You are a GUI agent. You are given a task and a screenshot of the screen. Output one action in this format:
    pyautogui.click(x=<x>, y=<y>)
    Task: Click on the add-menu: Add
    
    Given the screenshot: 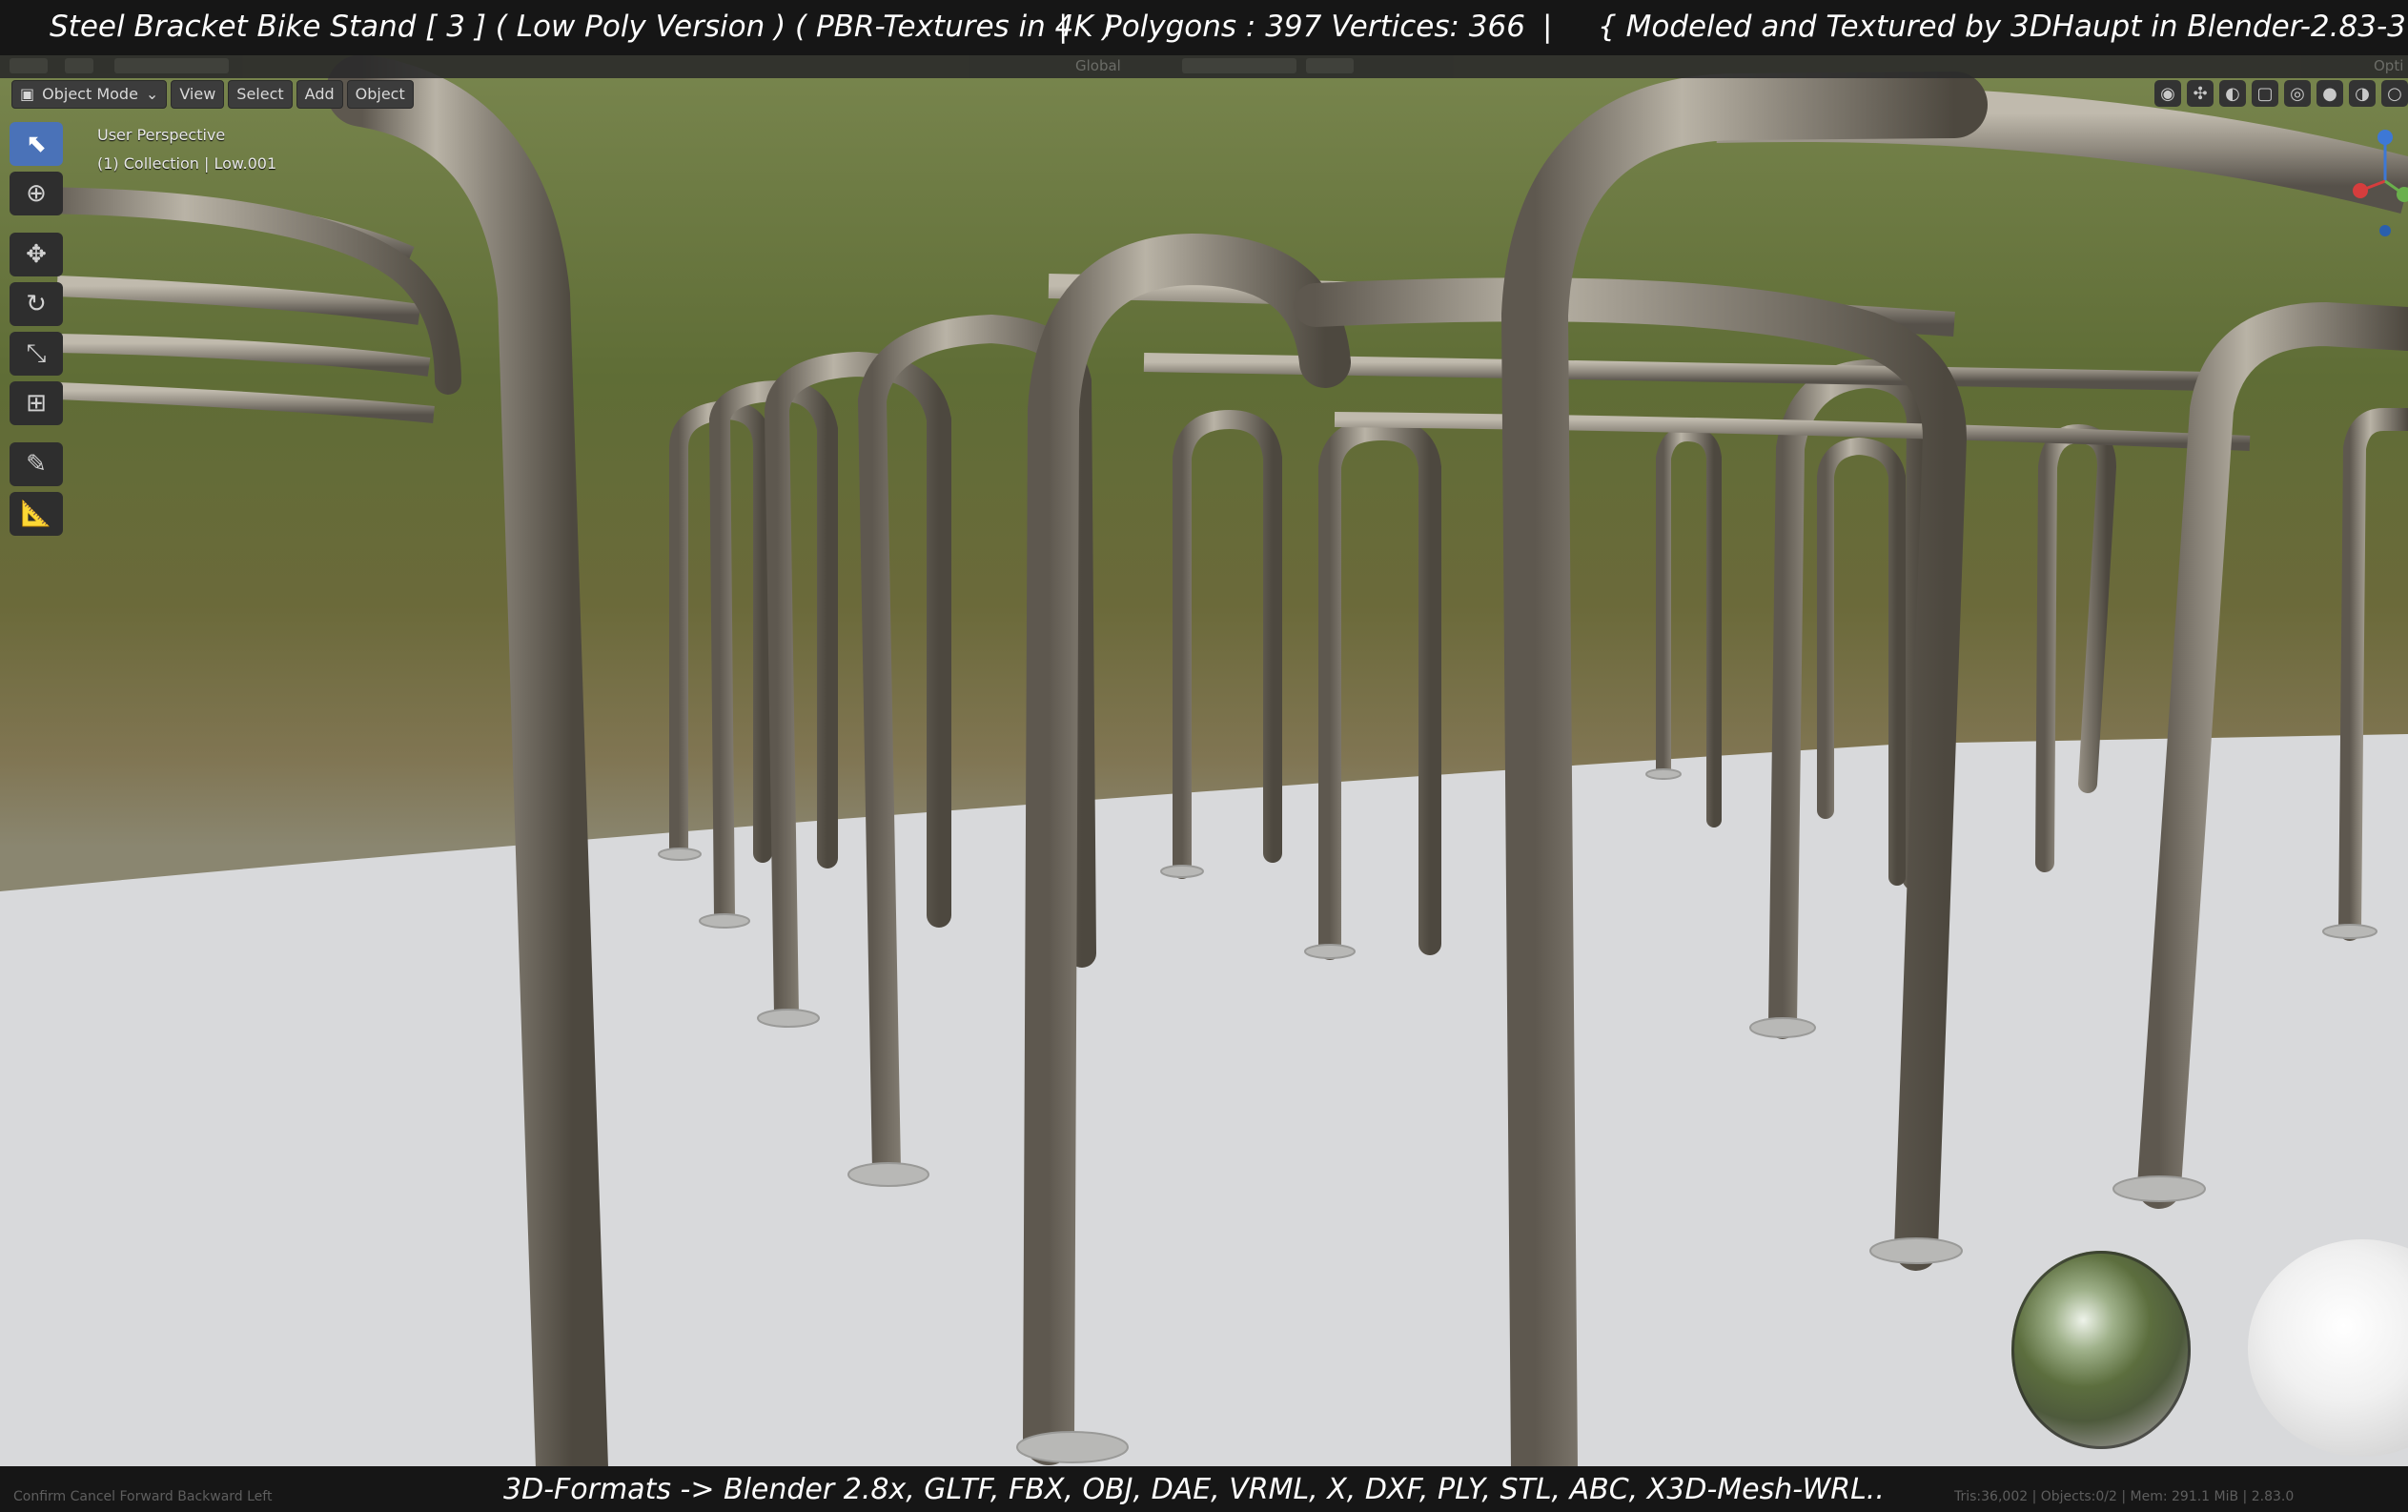 What is the action you would take?
    pyautogui.click(x=319, y=94)
    